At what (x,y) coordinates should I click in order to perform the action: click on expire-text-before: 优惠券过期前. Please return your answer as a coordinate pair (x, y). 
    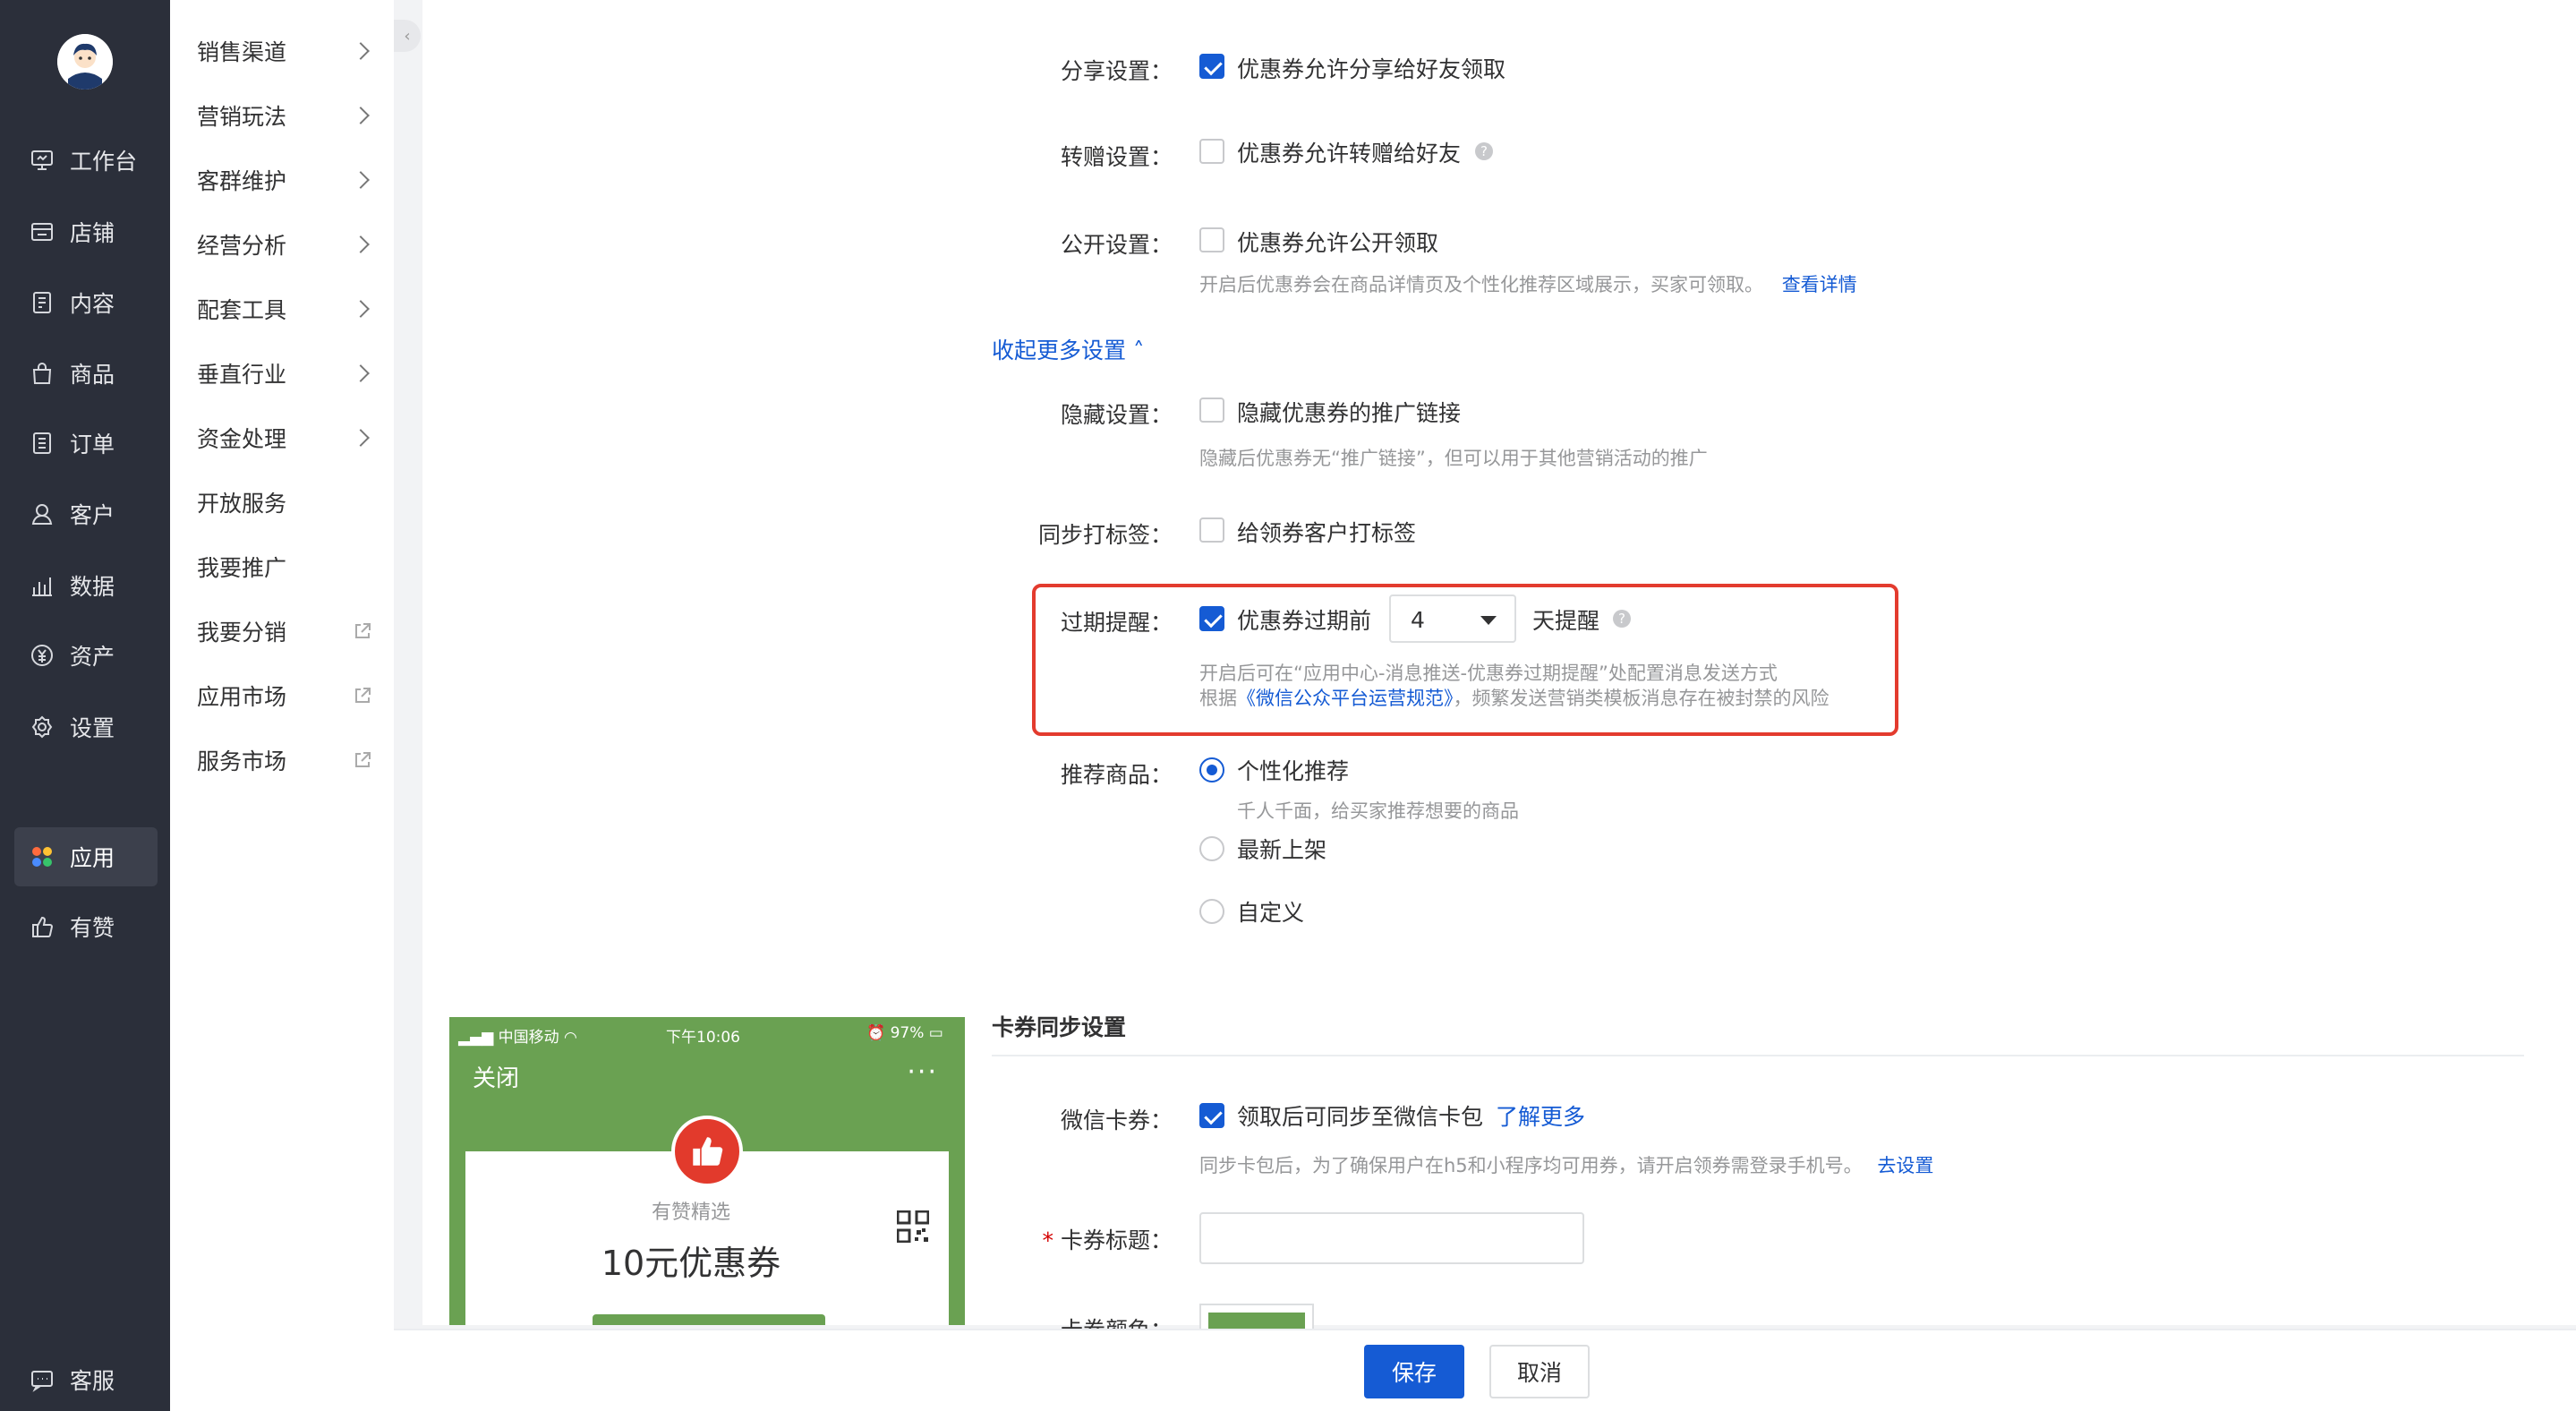
    Looking at the image, I should click on (1304, 621).